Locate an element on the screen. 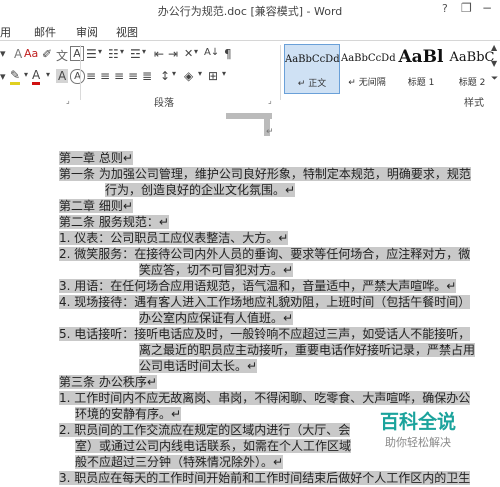 This screenshot has width=500, height=487. ribbon-tabs: 用 邮件 审阅 视图 is located at coordinates (250, 32).